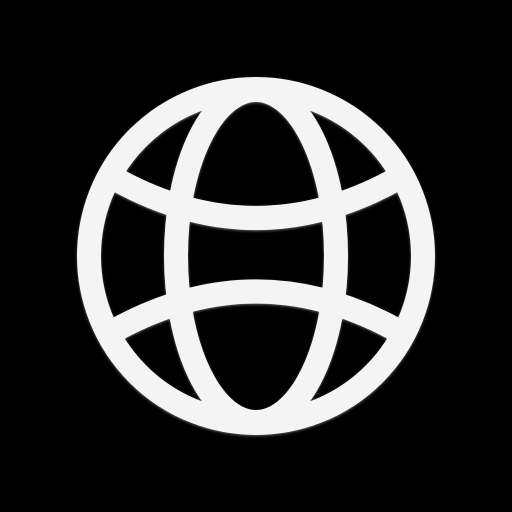  I want to click on globe-latitude-lower, so click(256, 312).